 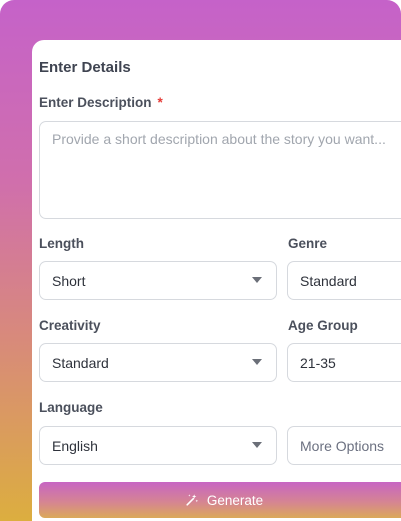 I want to click on language-value: English, so click(x=75, y=445).